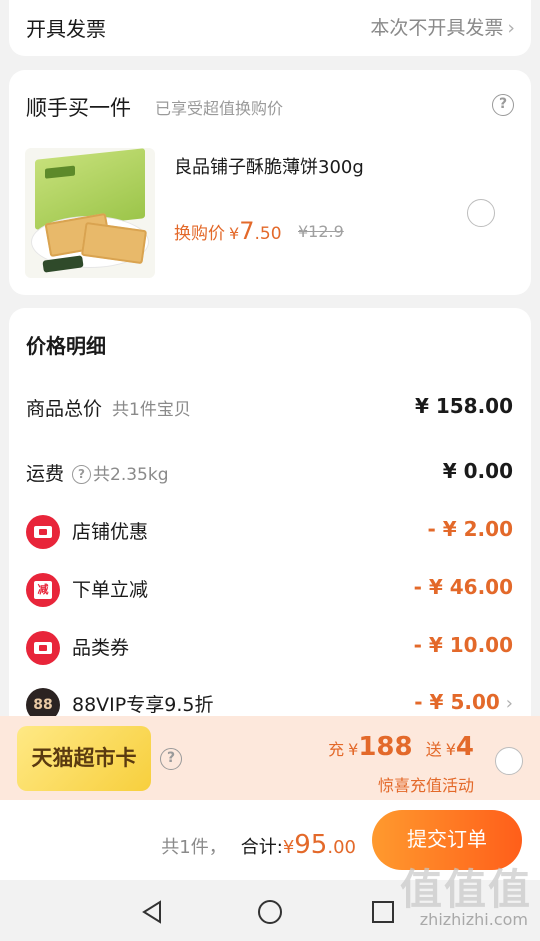 The image size is (540, 941). What do you see at coordinates (270, 913) in the screenshot?
I see `home-icon` at bounding box center [270, 913].